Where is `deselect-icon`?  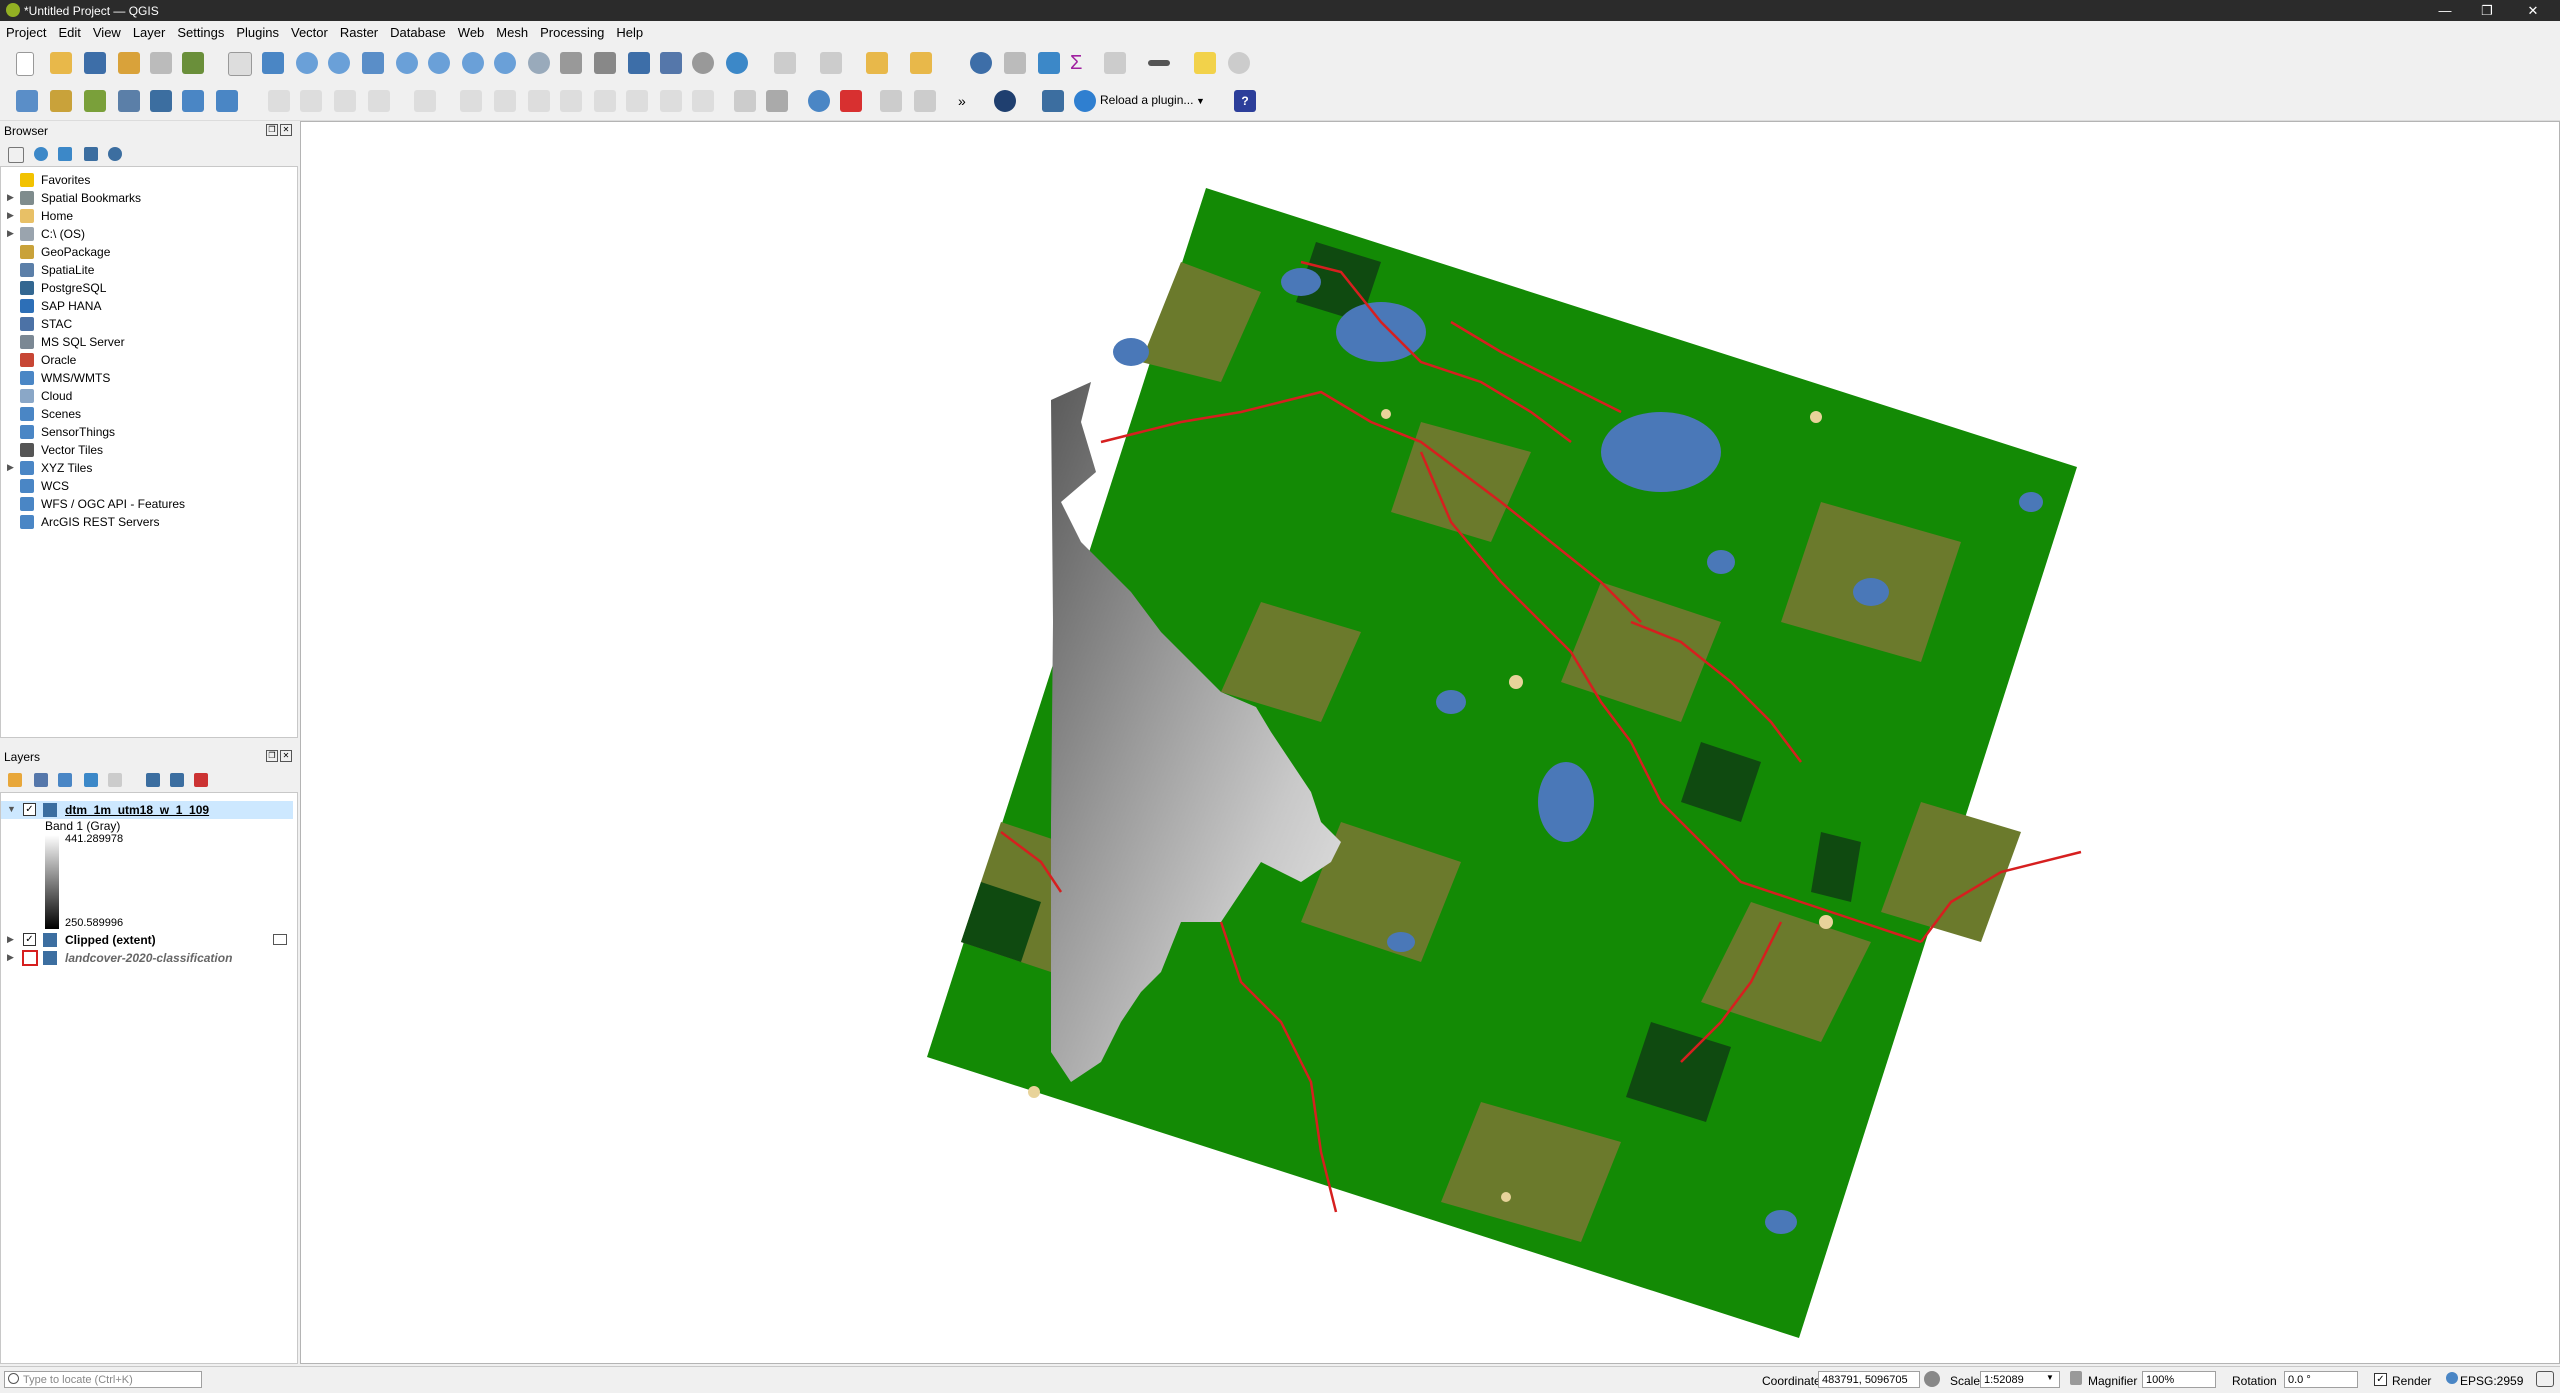 deselect-icon is located at coordinates (877, 63).